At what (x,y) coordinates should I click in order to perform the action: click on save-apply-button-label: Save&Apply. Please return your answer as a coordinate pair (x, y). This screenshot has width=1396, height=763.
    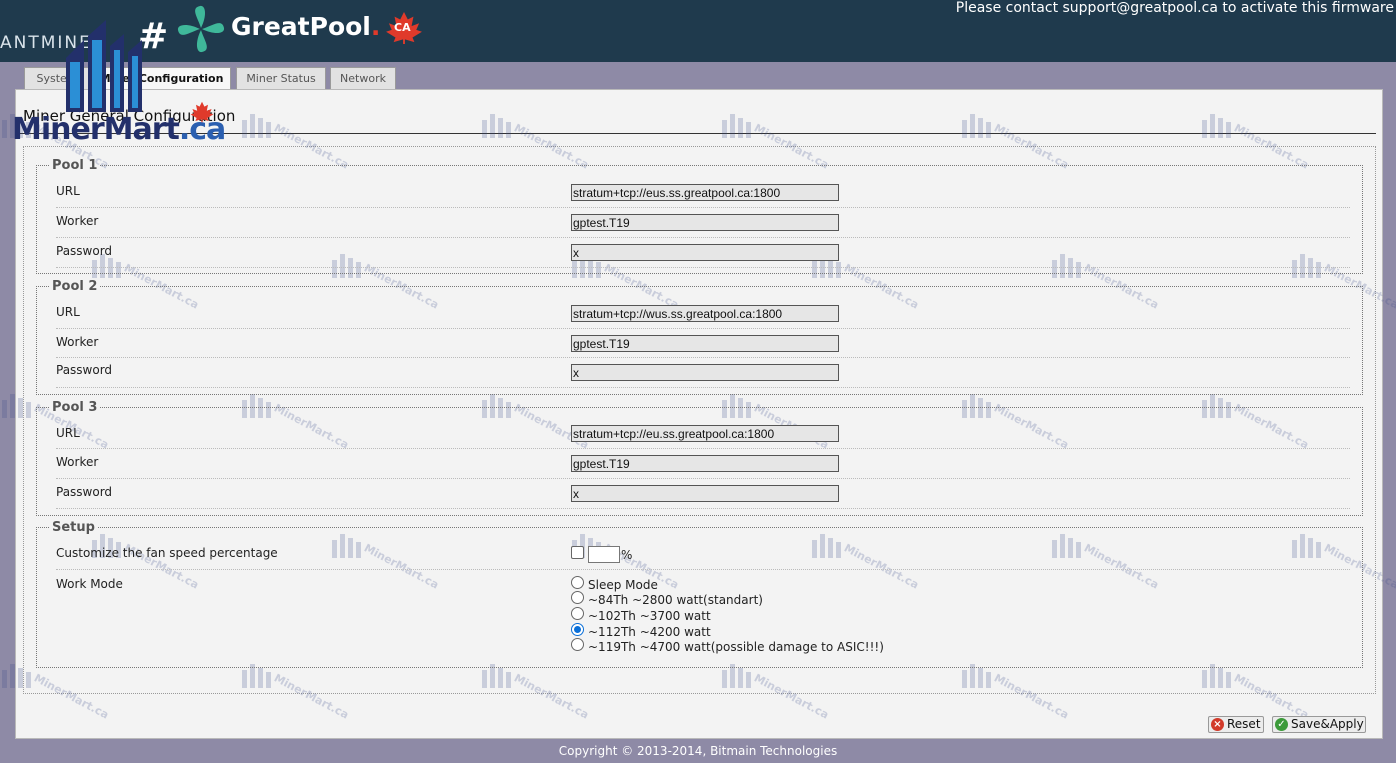
    Looking at the image, I should click on (1327, 724).